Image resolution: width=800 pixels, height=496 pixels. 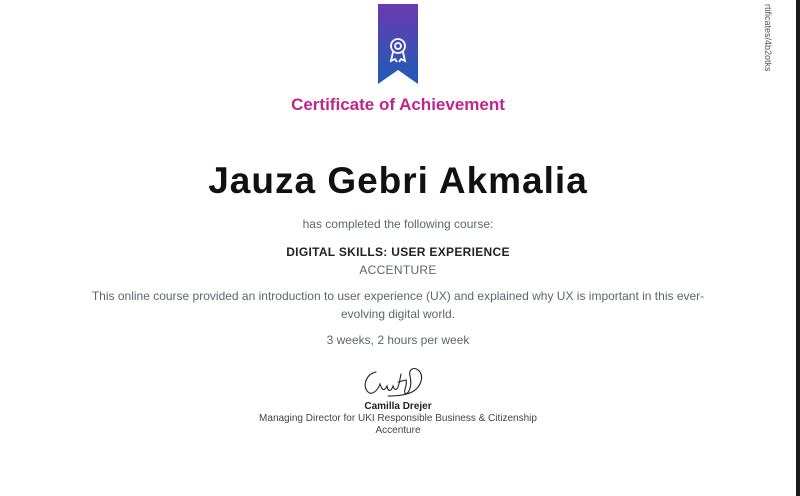 What do you see at coordinates (398, 104) in the screenshot?
I see `certificate-heading: Certificate of Achievement` at bounding box center [398, 104].